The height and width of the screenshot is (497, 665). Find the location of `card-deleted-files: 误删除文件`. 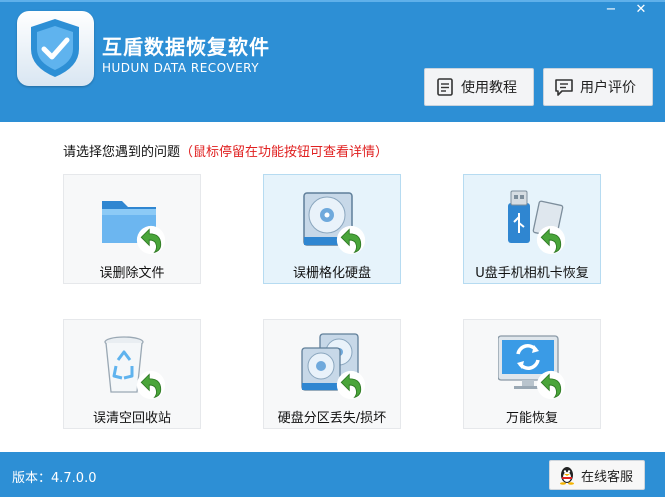

card-deleted-files: 误删除文件 is located at coordinates (132, 229).